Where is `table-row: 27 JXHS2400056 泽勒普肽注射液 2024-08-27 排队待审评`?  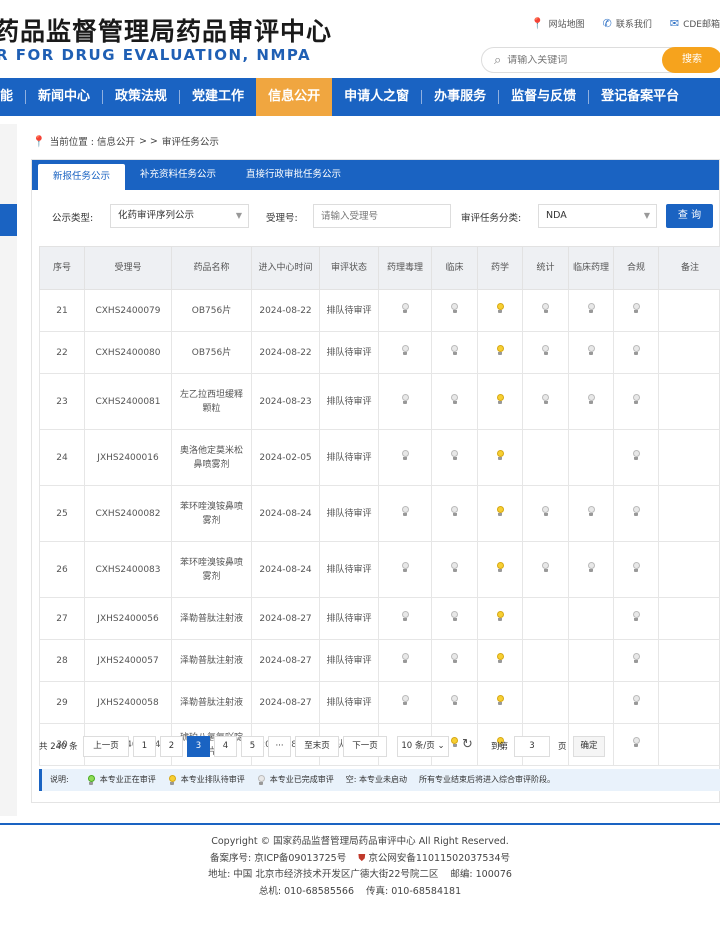 table-row: 27 JXHS2400056 泽勒普肽注射液 2024-08-27 排队待审评 is located at coordinates (379, 618).